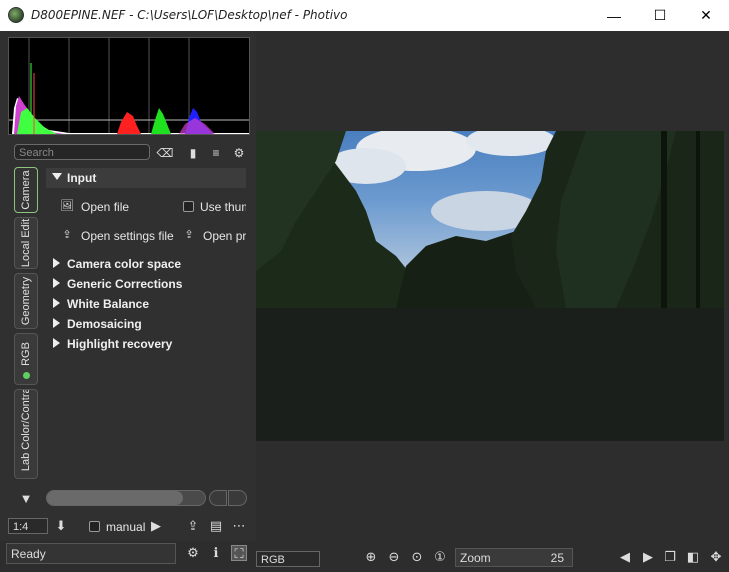  I want to click on fullscreen-icon: ⛶, so click(239, 553).